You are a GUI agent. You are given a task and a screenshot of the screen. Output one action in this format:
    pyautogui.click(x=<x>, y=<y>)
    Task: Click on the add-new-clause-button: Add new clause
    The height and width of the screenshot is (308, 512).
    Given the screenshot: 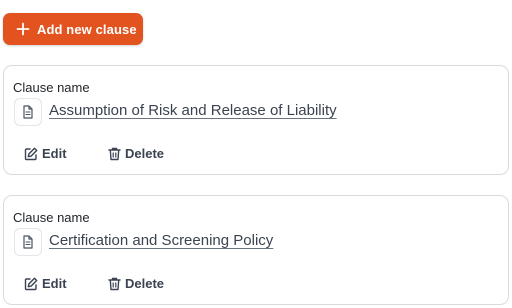 What is the action you would take?
    pyautogui.click(x=73, y=29)
    